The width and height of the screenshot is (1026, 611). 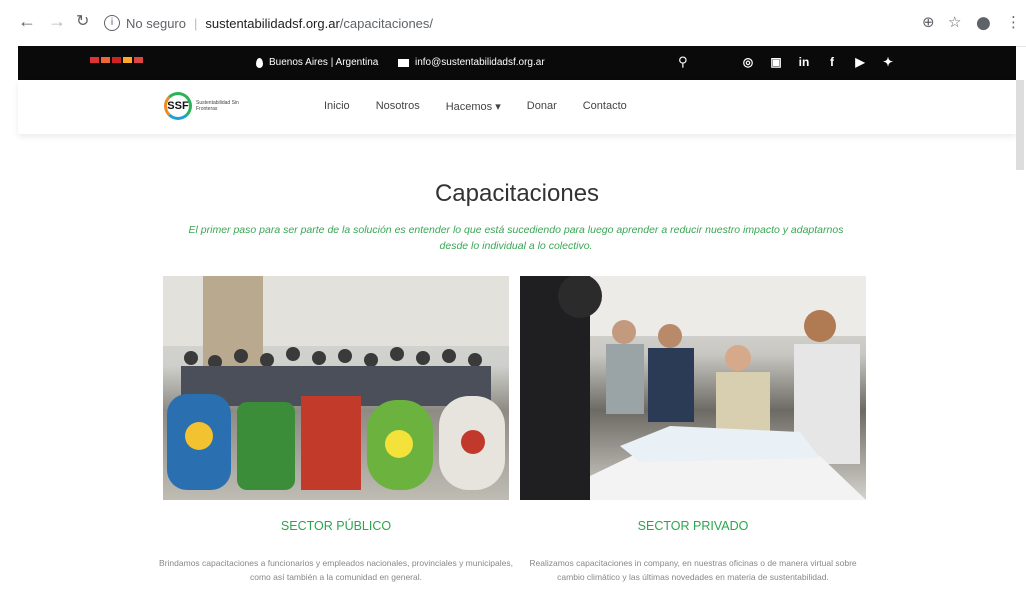 What do you see at coordinates (403, 62) in the screenshot?
I see `mail-icon` at bounding box center [403, 62].